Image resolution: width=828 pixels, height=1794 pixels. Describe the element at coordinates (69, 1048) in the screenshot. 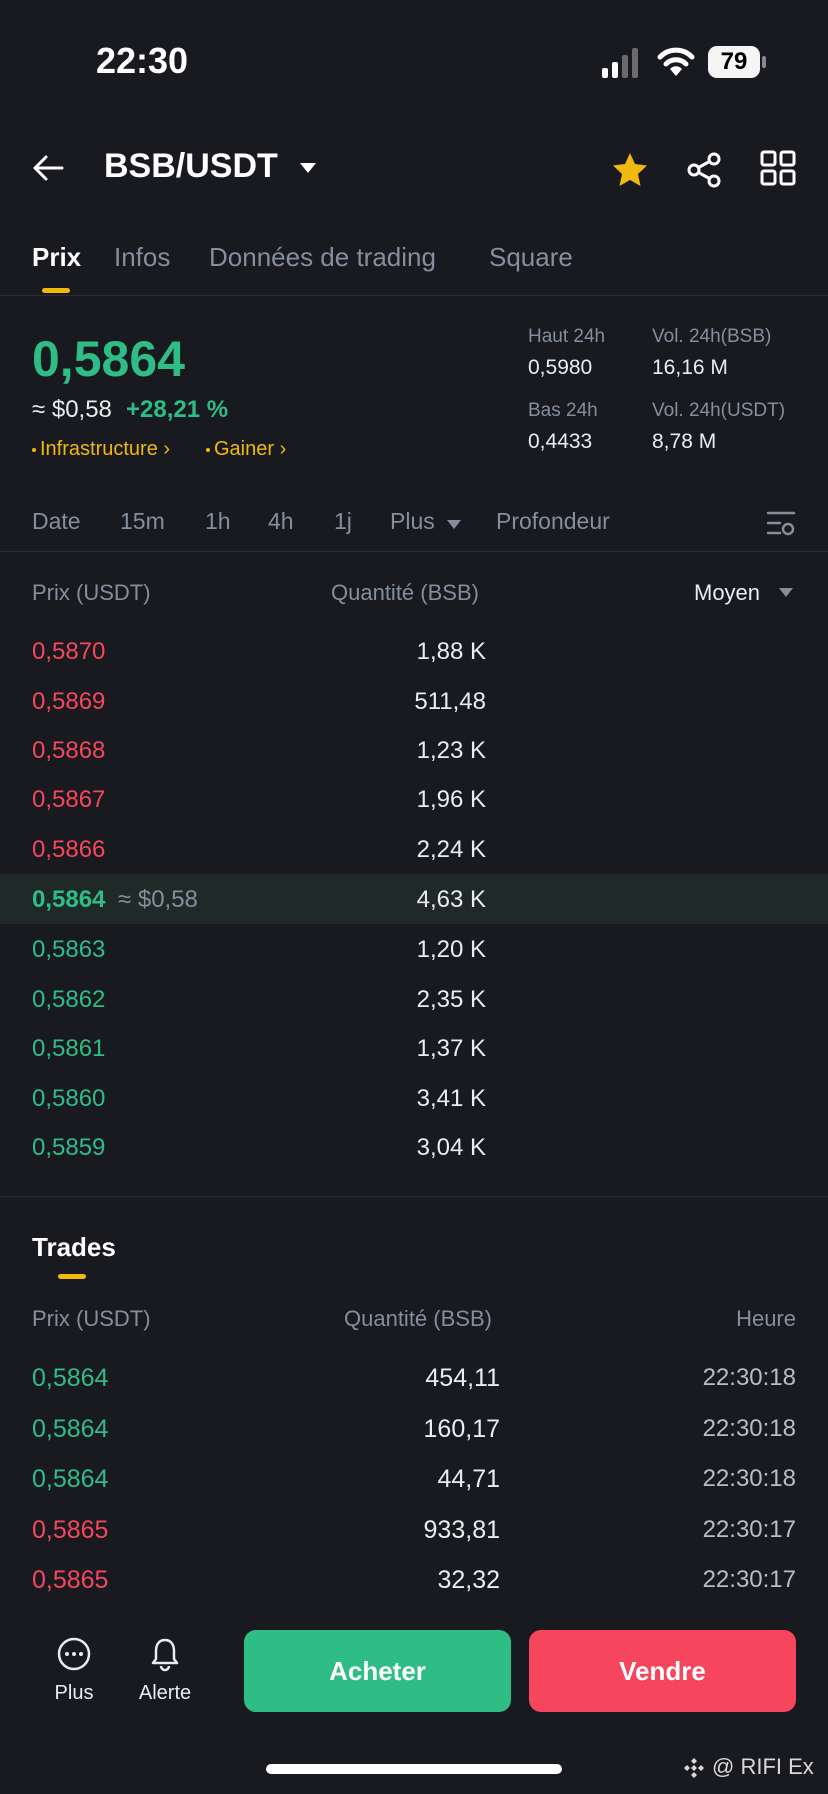

I see `bid-price: 0,5861` at that location.